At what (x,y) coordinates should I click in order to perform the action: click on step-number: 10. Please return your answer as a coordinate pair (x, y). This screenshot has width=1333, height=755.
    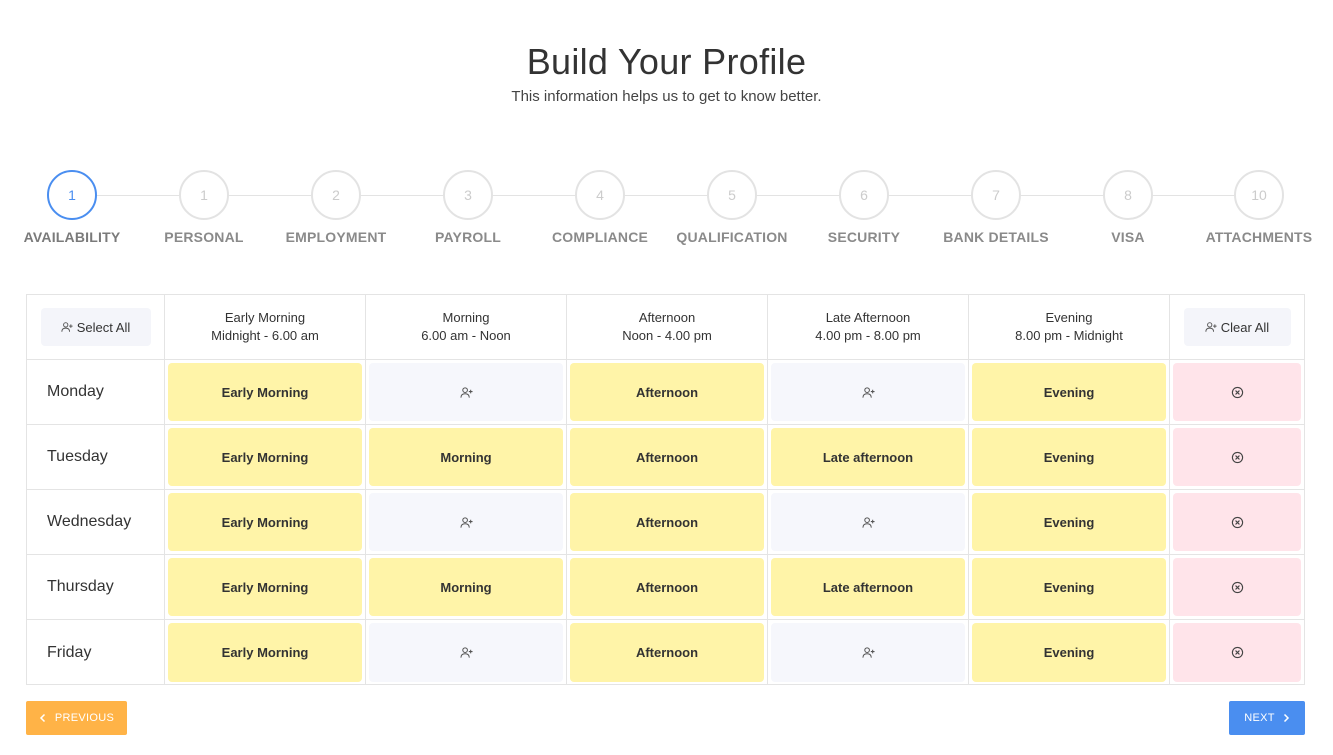
    Looking at the image, I should click on (1259, 195).